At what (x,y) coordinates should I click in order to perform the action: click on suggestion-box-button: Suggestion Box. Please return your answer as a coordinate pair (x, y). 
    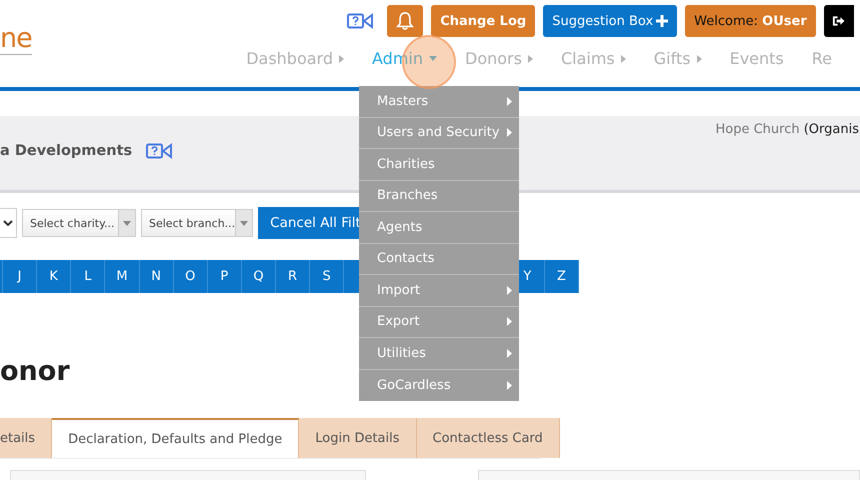
    Looking at the image, I should click on (610, 21).